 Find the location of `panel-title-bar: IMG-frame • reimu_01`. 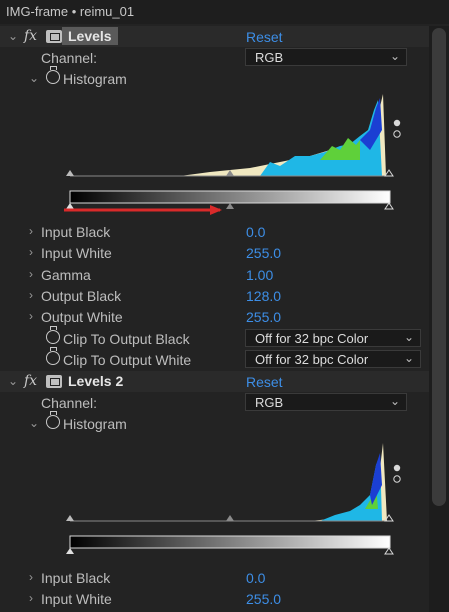

panel-title-bar: IMG-frame • reimu_01 is located at coordinates (224, 12).